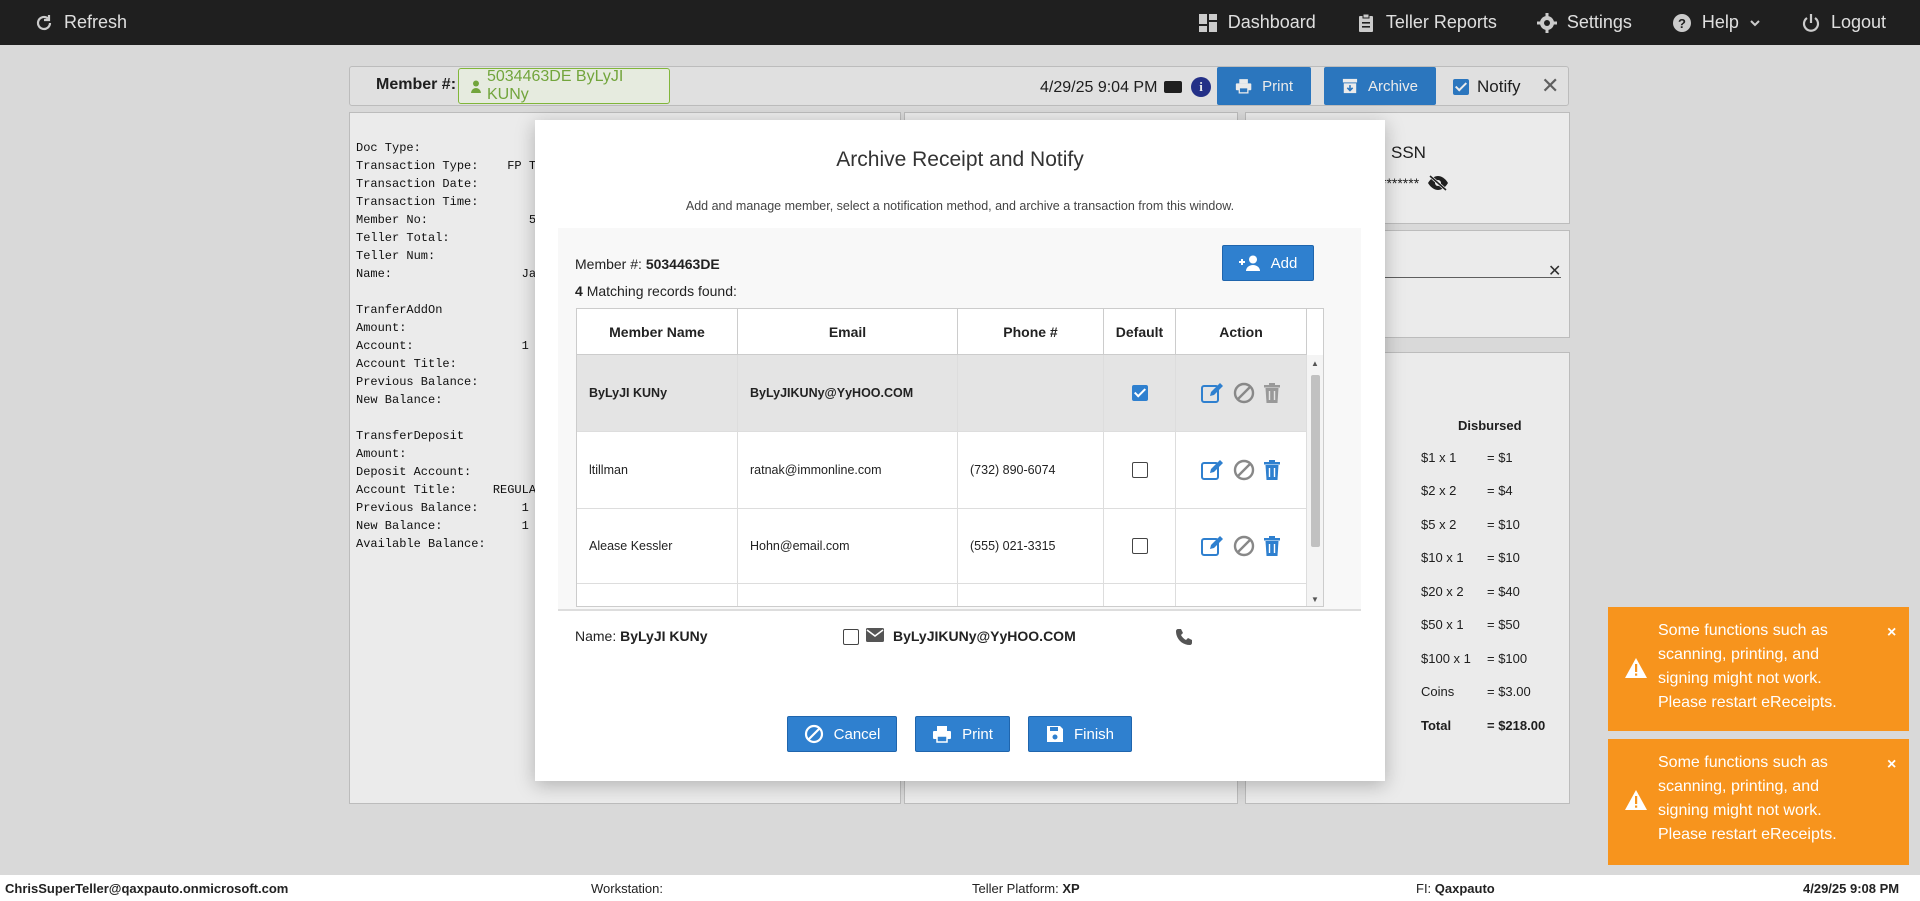 The height and width of the screenshot is (901, 1920). Describe the element at coordinates (848, 470) in the screenshot. I see `cell-email: ratnak@immonline.com` at that location.